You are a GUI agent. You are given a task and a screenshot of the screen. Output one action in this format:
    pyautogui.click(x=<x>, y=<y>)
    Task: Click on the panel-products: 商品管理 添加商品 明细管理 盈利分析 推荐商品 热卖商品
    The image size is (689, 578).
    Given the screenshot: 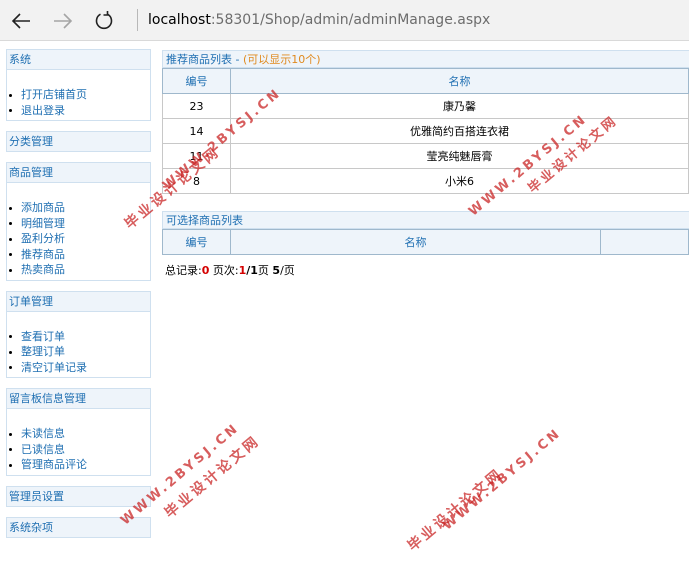 What is the action you would take?
    pyautogui.click(x=78, y=221)
    